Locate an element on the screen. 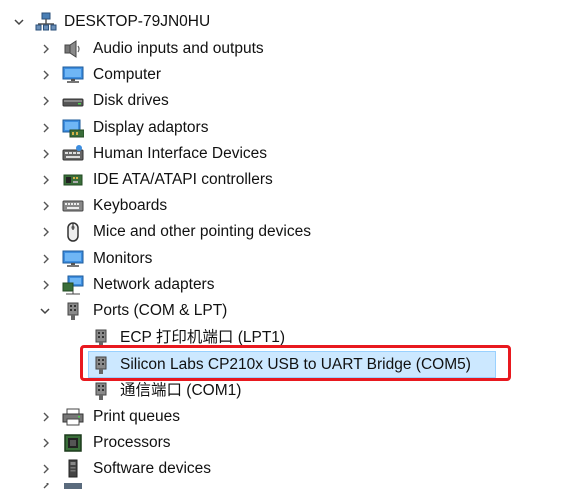  tree-category-row: Display adaptors is located at coordinates (286, 128).